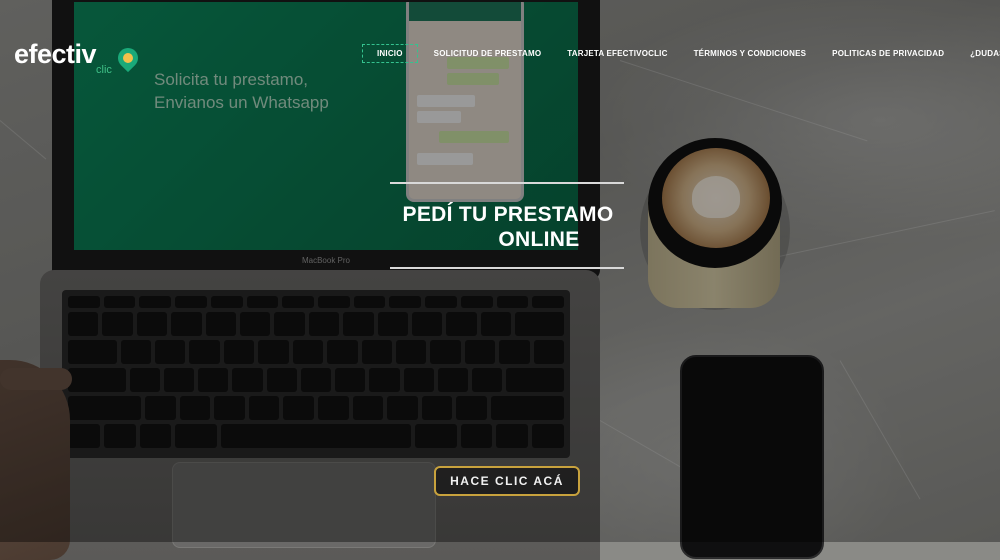 This screenshot has width=1000, height=560. What do you see at coordinates (508, 214) in the screenshot?
I see `hero-title-line1: PEDÍ TU PRESTAMO` at bounding box center [508, 214].